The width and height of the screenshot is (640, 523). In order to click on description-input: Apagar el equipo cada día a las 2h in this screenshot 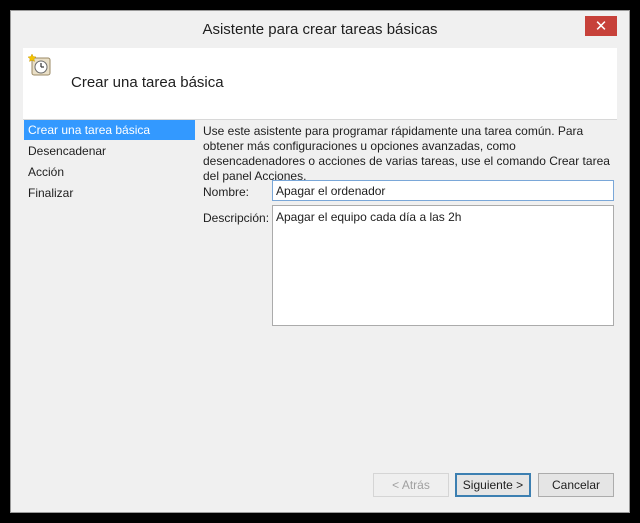, I will do `click(443, 265)`.